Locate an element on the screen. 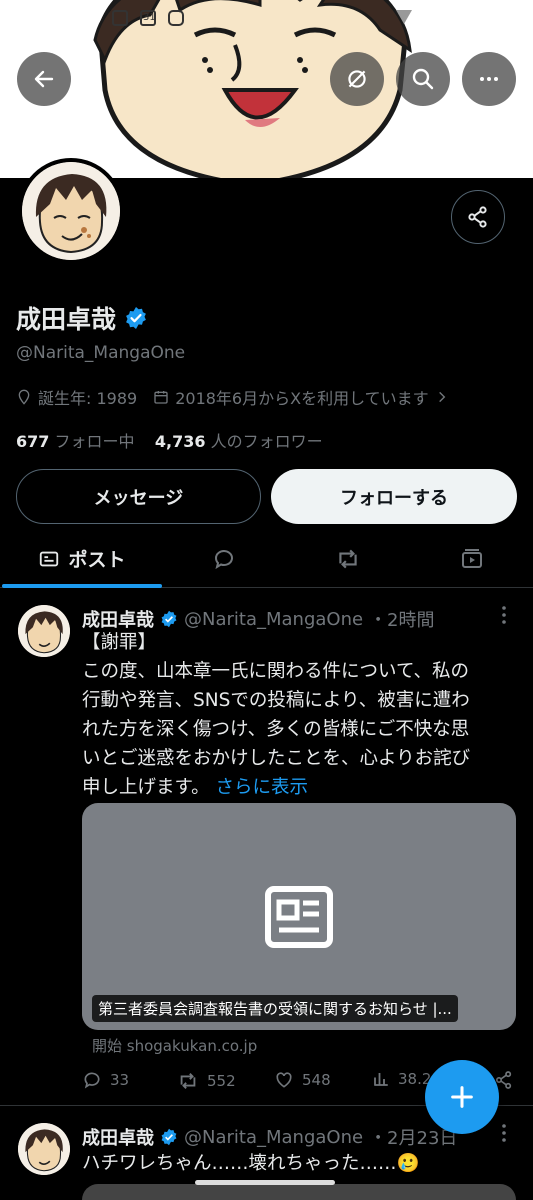 The height and width of the screenshot is (1200, 533). reply-action: 33 is located at coordinates (105, 1080).